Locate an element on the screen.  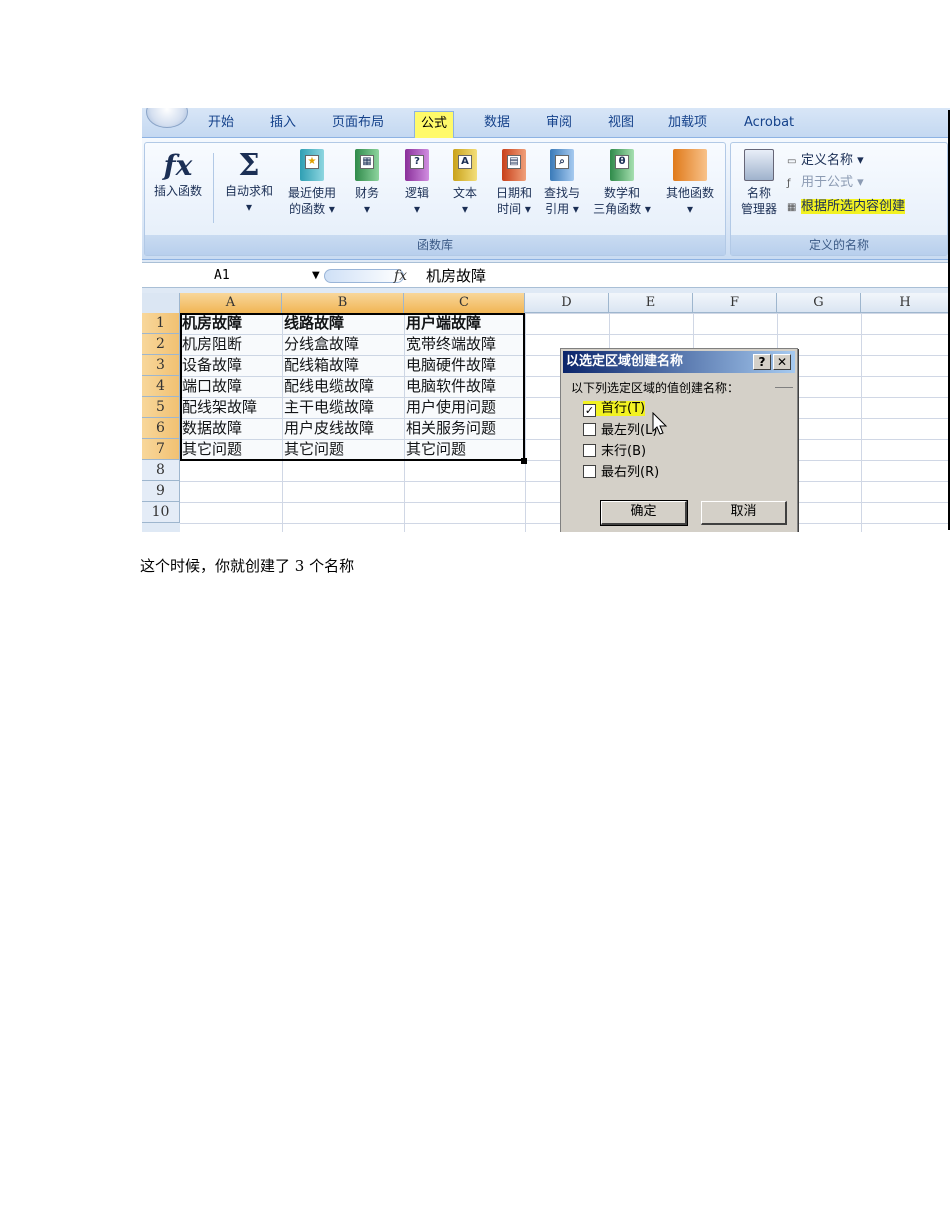
formula-input: 机房故障 is located at coordinates (456, 276).